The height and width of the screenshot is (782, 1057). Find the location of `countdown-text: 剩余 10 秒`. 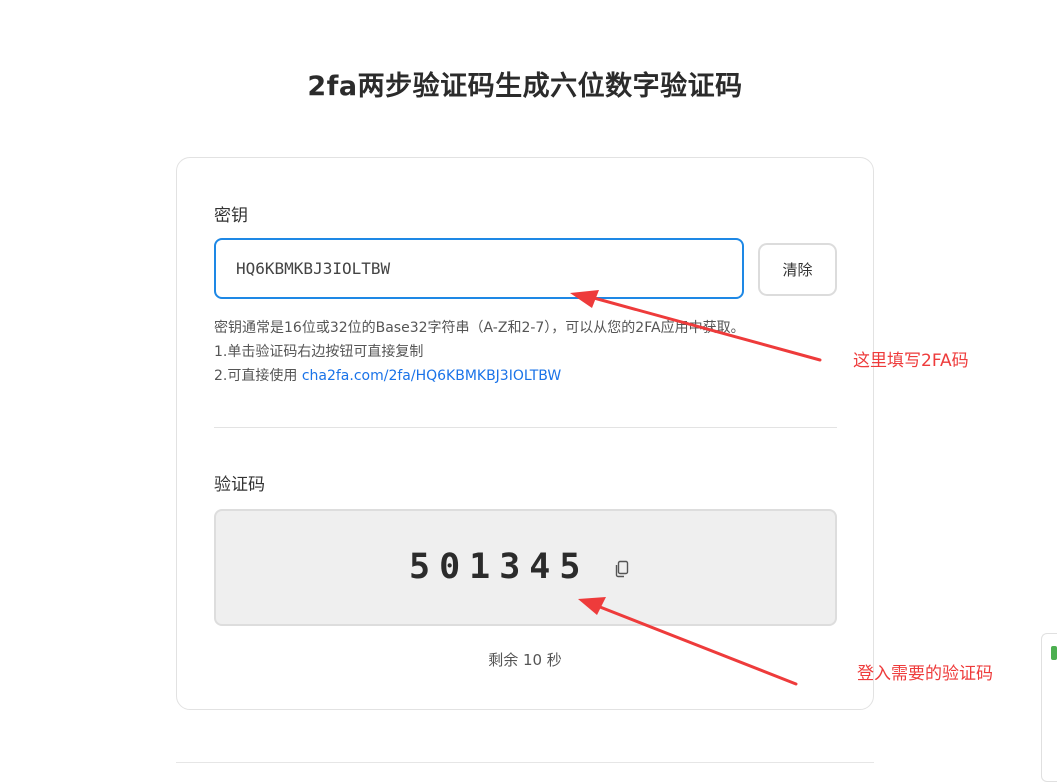

countdown-text: 剩余 10 秒 is located at coordinates (525, 660).